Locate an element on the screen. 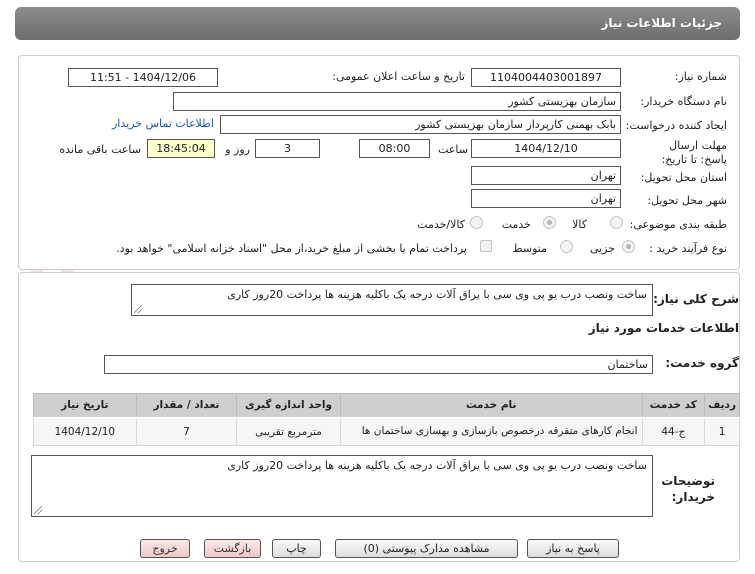 The image size is (755, 574). contact-info-link: اطلاعات تماس خریدار is located at coordinates (163, 123).